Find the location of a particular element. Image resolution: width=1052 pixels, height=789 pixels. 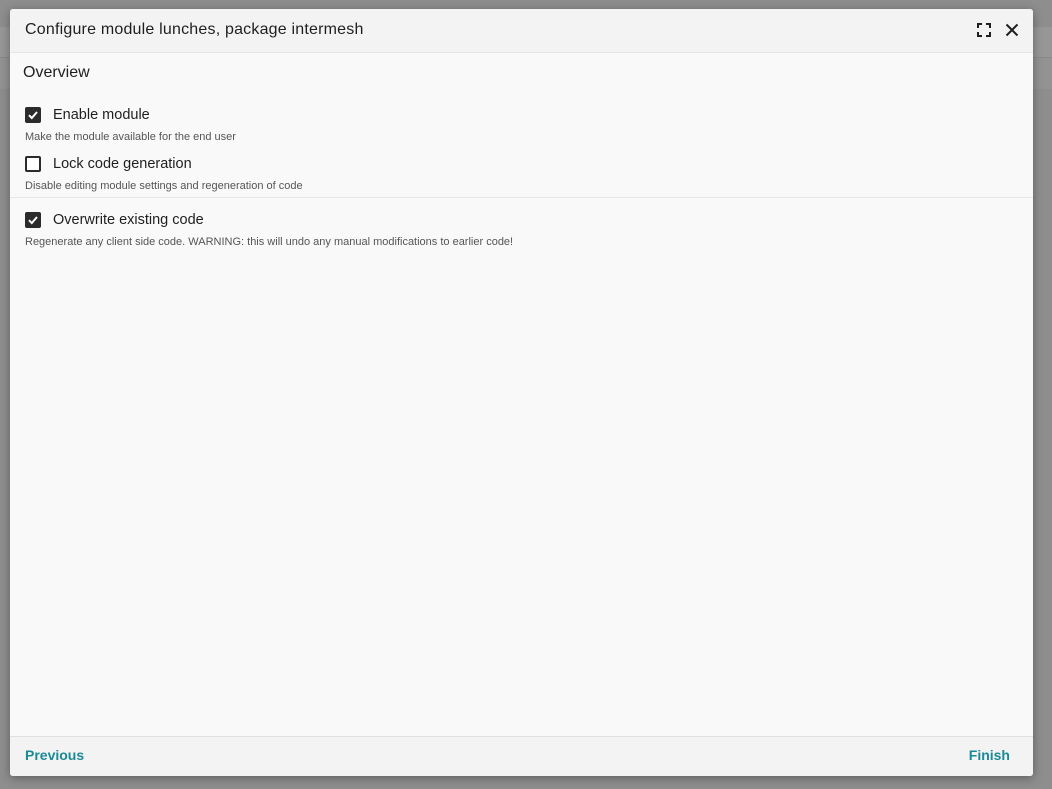

close-icon is located at coordinates (1012, 30).